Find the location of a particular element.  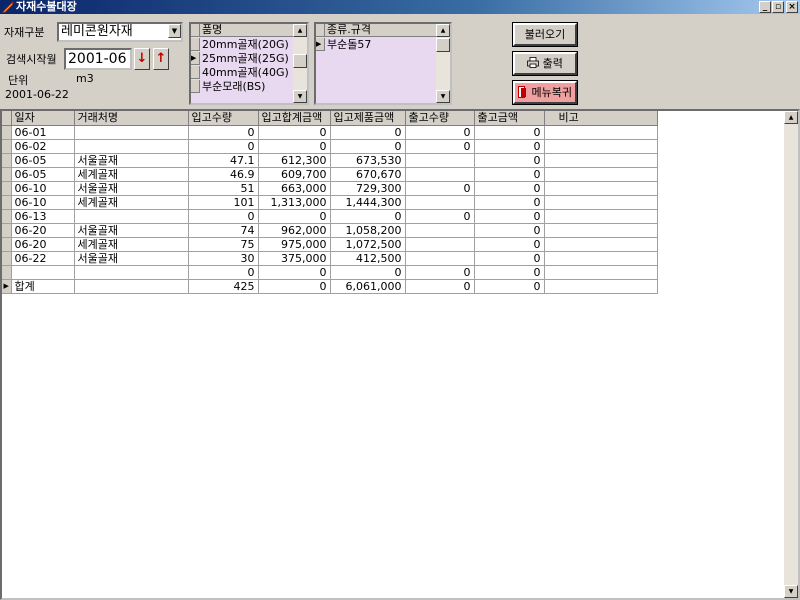

table-cell: 609,700 is located at coordinates (294, 174).